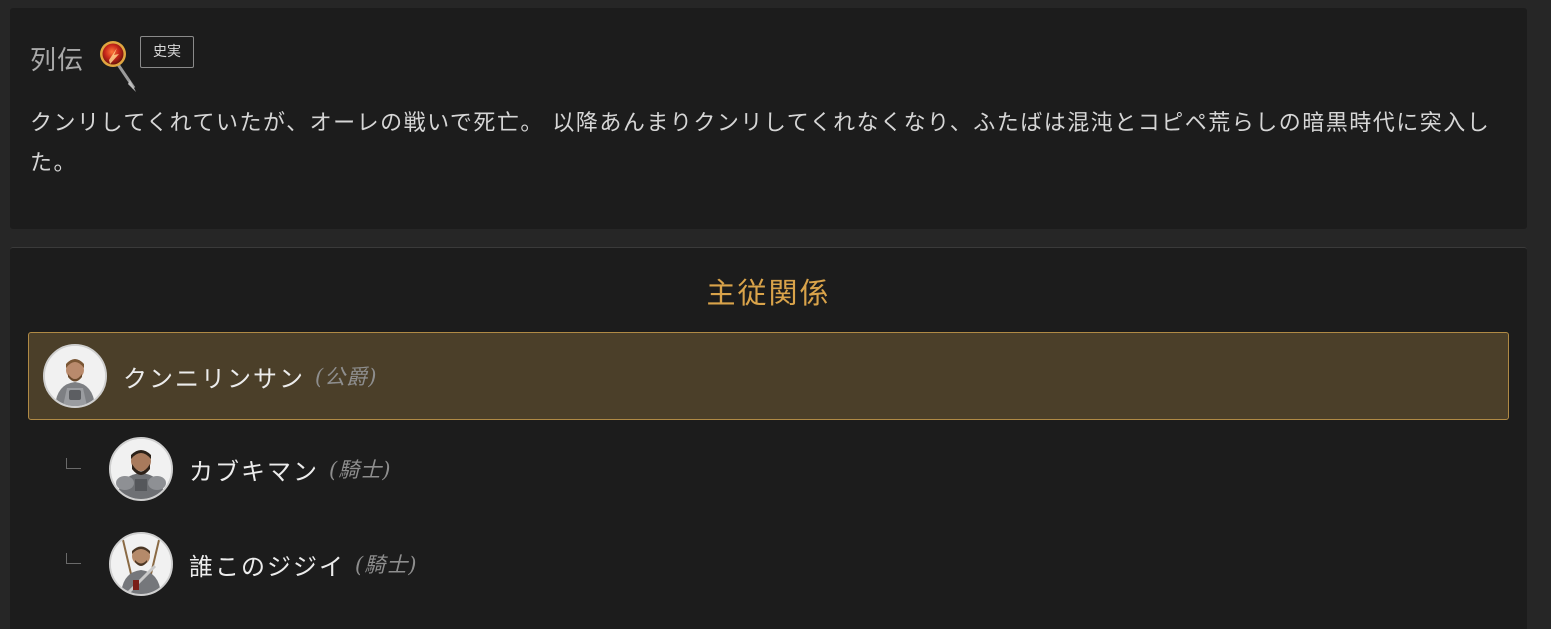  Describe the element at coordinates (768, 376) in the screenshot. I see `lord-row: クンニリンサン (公爵)` at that location.